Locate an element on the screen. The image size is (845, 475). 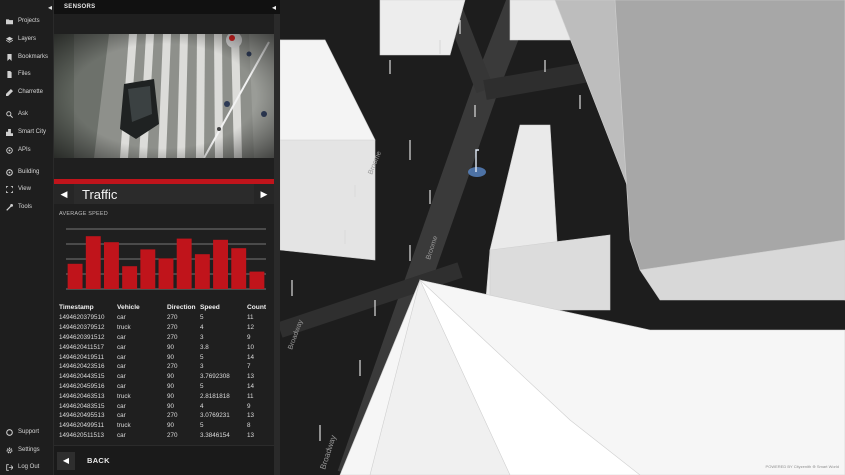
sensor-selector: ◀ Traffic ▶ is located at coordinates (164, 194).